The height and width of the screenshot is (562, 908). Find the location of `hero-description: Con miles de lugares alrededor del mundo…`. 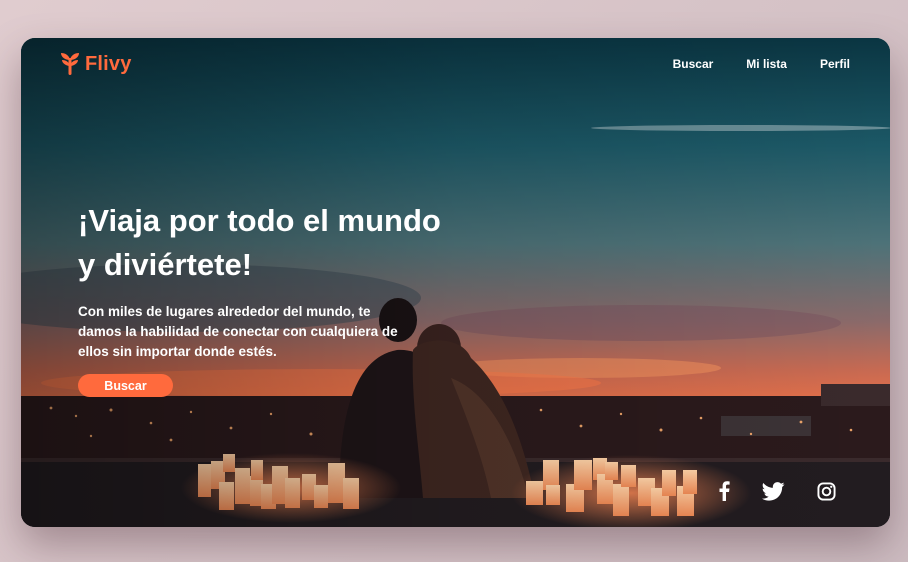

hero-description: Con miles de lugares alrededor del mundo… is located at coordinates (248, 332).